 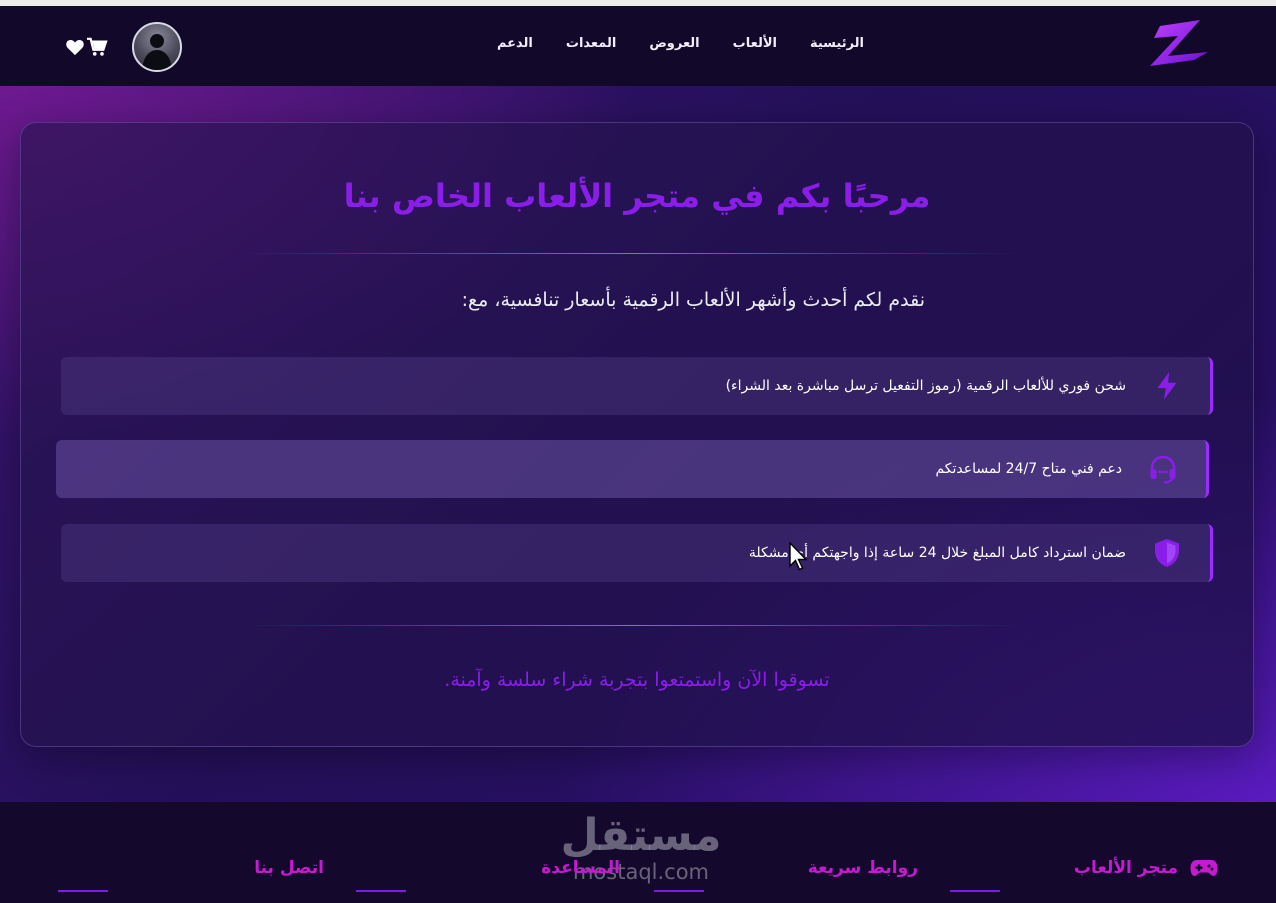 What do you see at coordinates (580, 868) in the screenshot?
I see `footer-heading-help: المساعدة` at bounding box center [580, 868].